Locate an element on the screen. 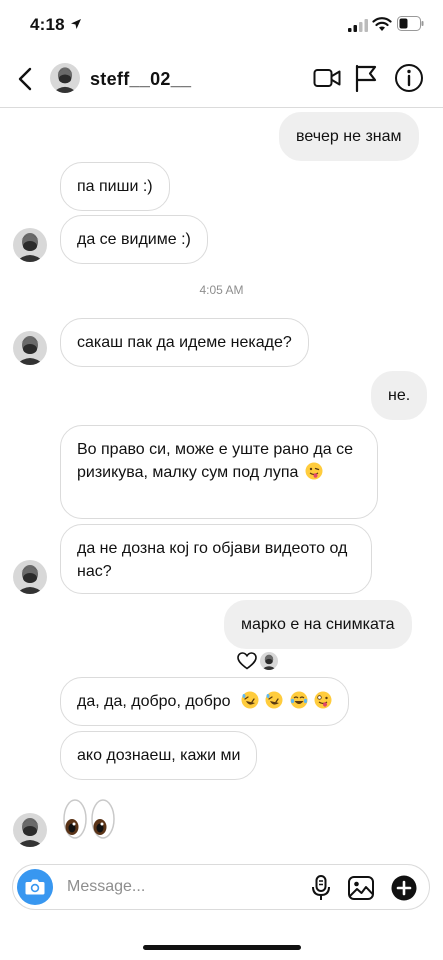 This screenshot has height=960, width=443. message-timestamp: 4:05 AM is located at coordinates (221, 290).